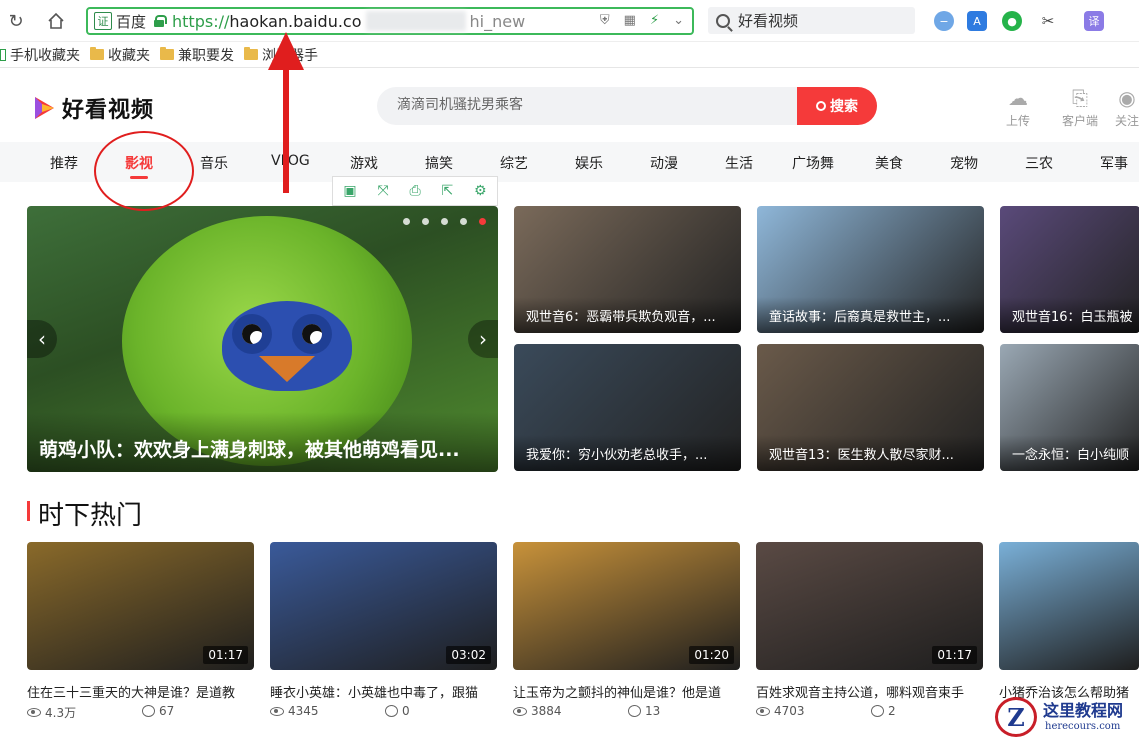 The width and height of the screenshot is (1139, 739). Describe the element at coordinates (1114, 163) in the screenshot. I see `tab-military: 军事` at that location.